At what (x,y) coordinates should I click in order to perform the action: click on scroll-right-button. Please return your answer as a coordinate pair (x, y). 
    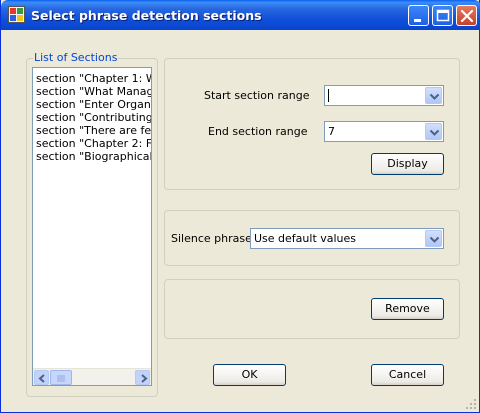
    Looking at the image, I should click on (142, 377).